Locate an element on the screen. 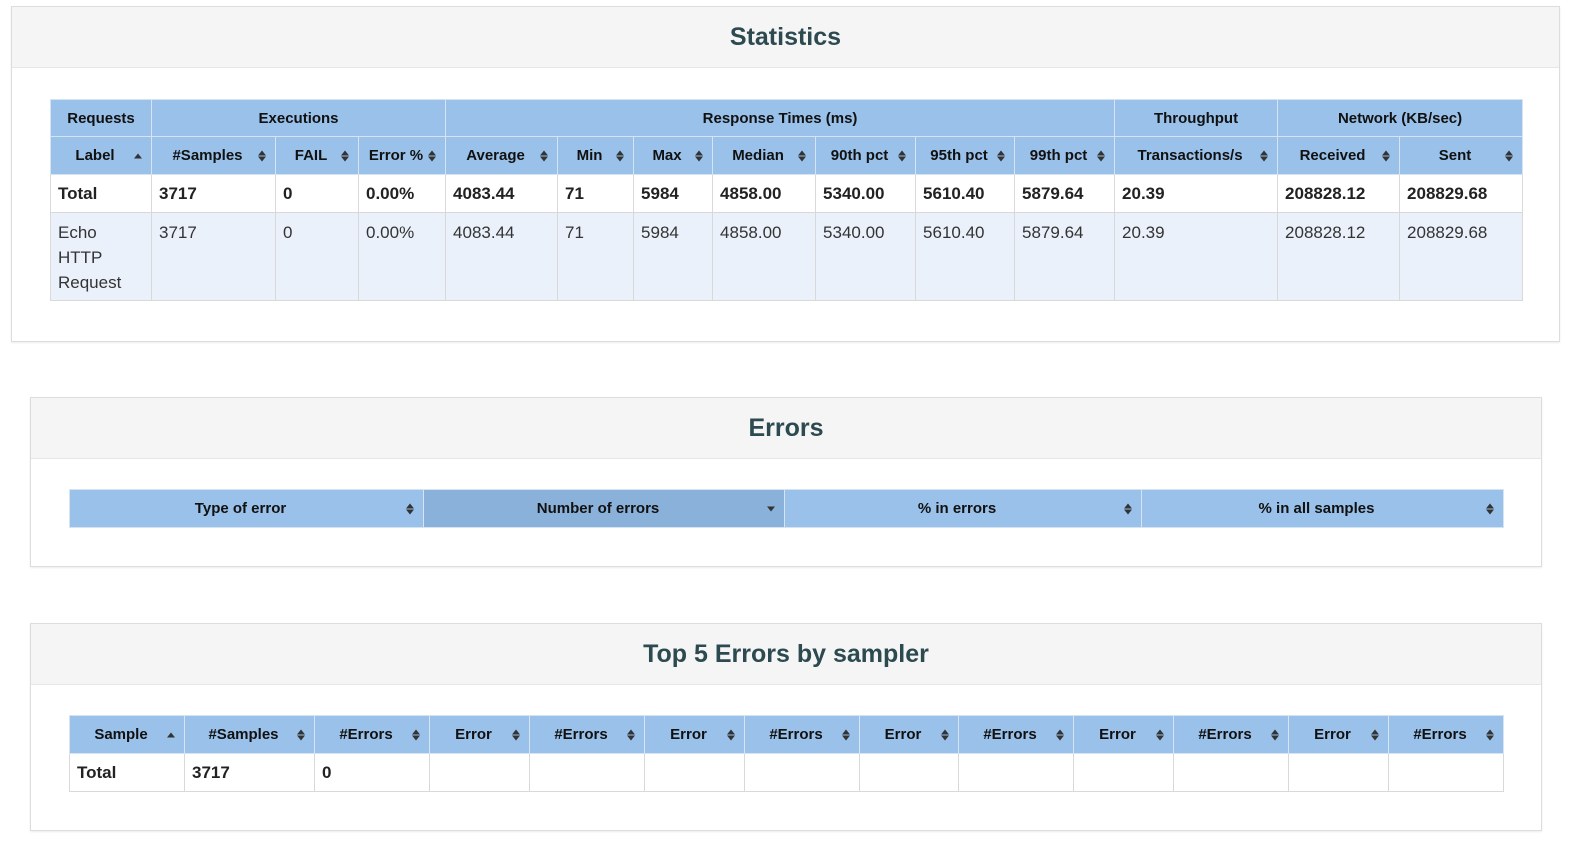 This screenshot has height=849, width=1569. table-cell: Echo HTTP Request is located at coordinates (101, 256).